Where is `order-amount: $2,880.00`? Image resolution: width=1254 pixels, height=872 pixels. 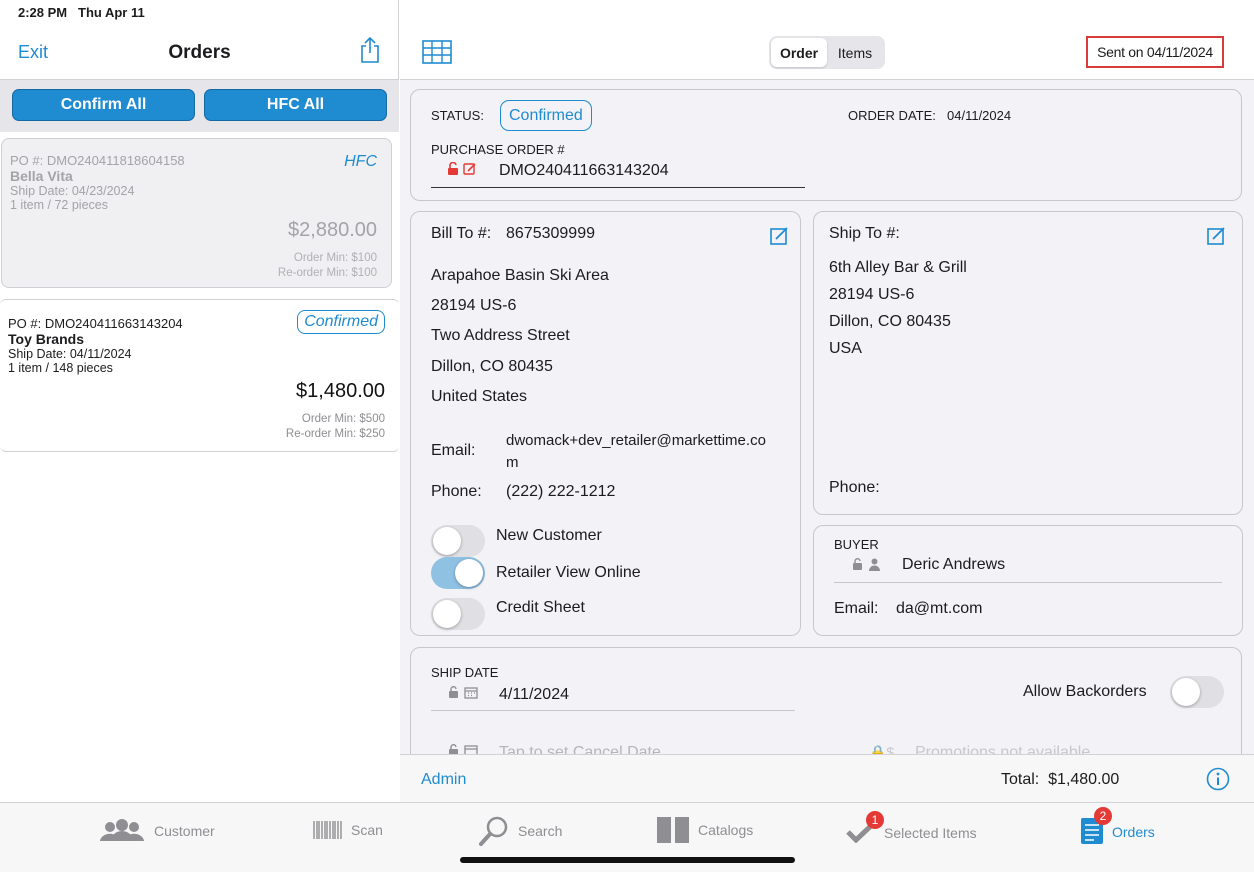 order-amount: $2,880.00 is located at coordinates (332, 230).